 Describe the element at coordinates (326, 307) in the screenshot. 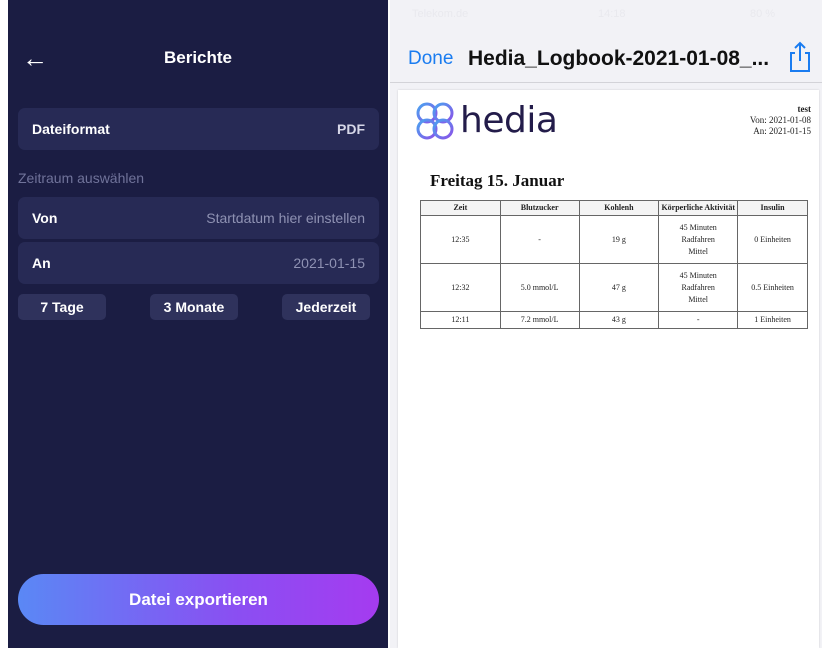

I see `preset-anytime-button: Jederzeit` at that location.